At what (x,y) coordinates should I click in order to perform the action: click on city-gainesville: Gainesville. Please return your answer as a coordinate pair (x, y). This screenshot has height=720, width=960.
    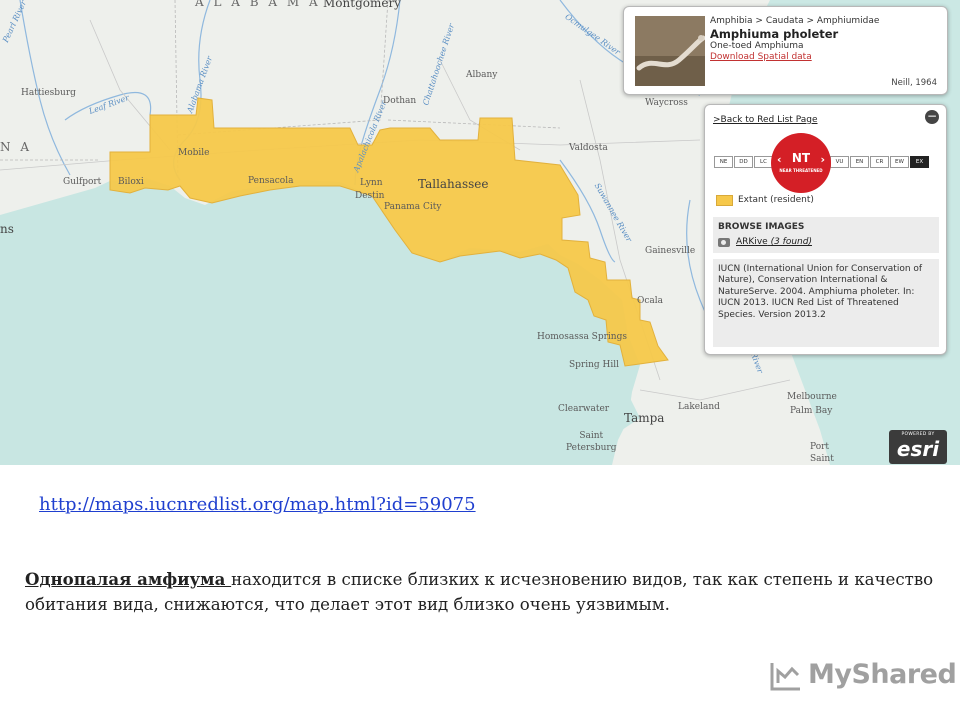
    Looking at the image, I should click on (670, 251).